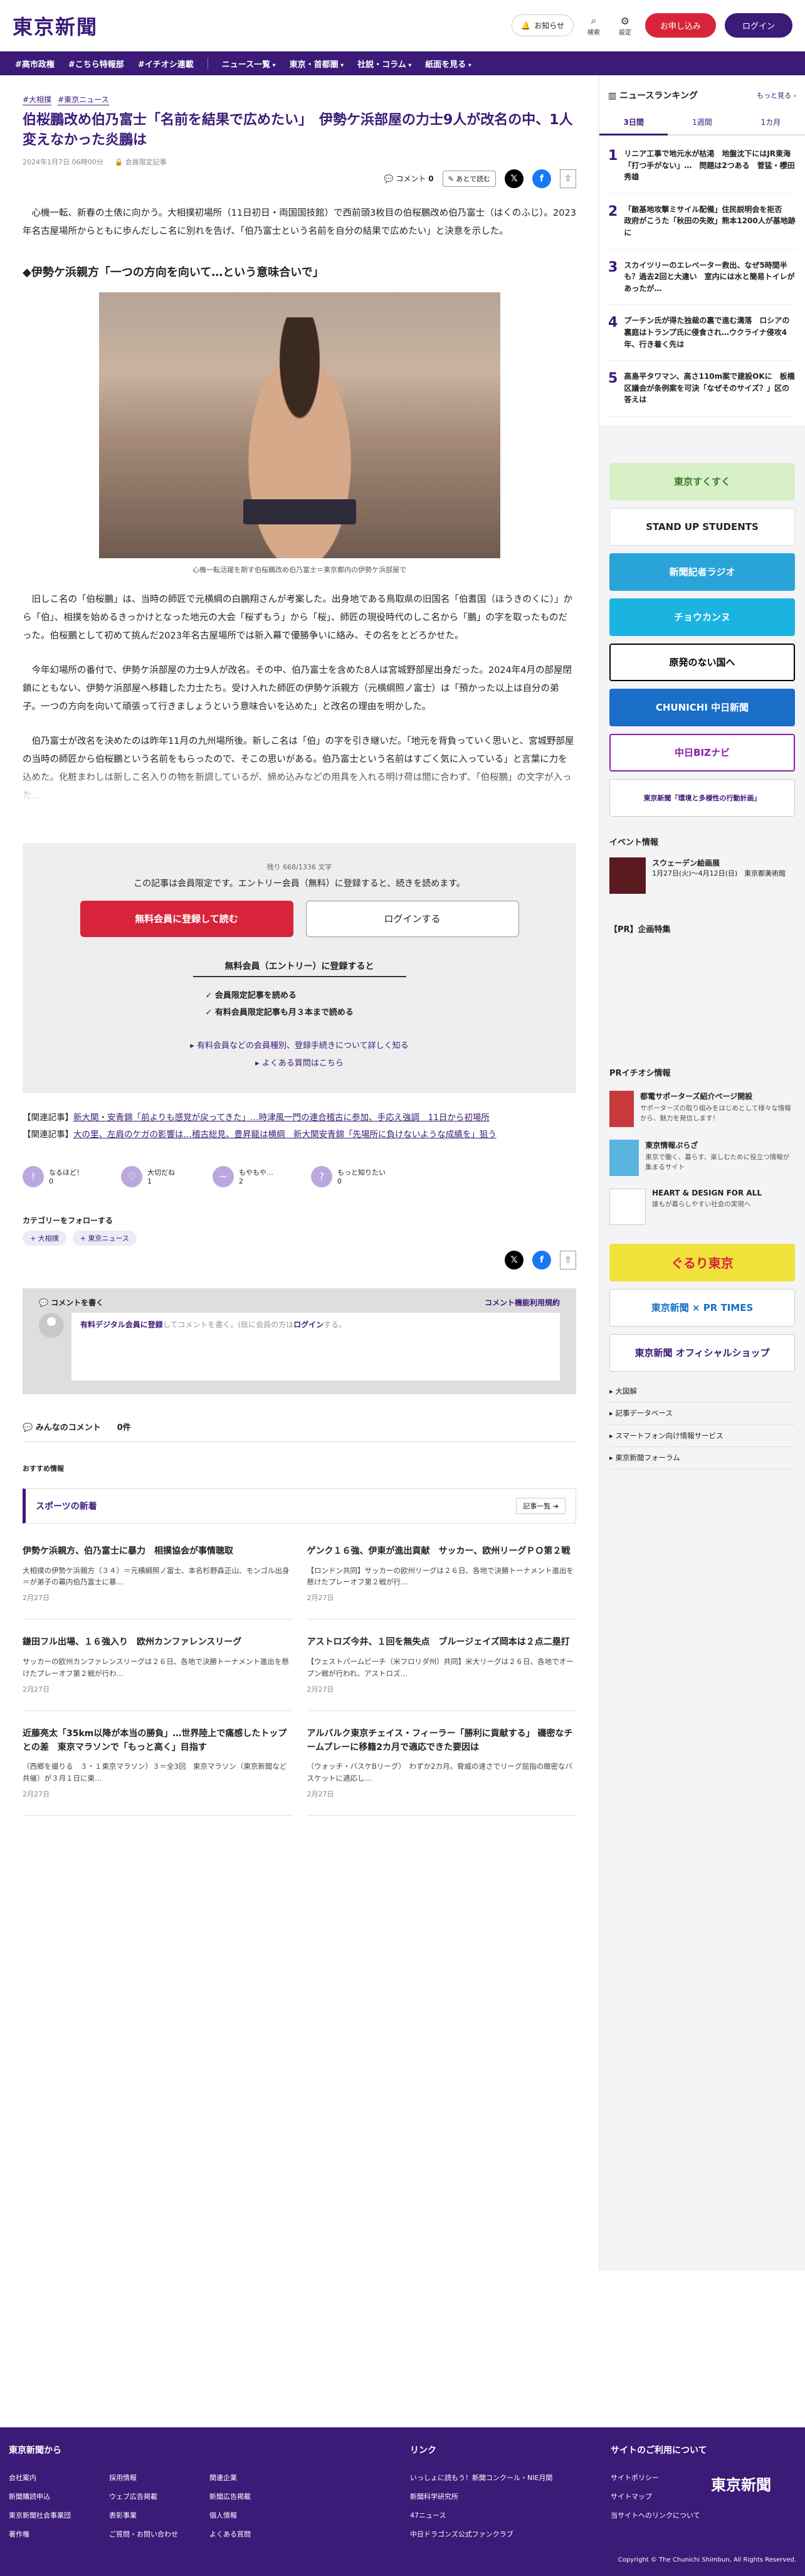 The width and height of the screenshot is (805, 2576). I want to click on footer-logo: 東京新聞, so click(741, 2483).